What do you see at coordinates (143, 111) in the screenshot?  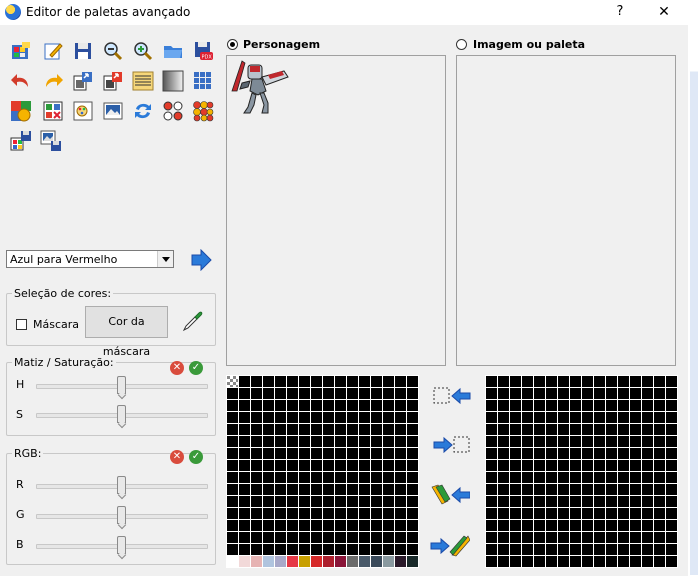 I see `swap-icon` at bounding box center [143, 111].